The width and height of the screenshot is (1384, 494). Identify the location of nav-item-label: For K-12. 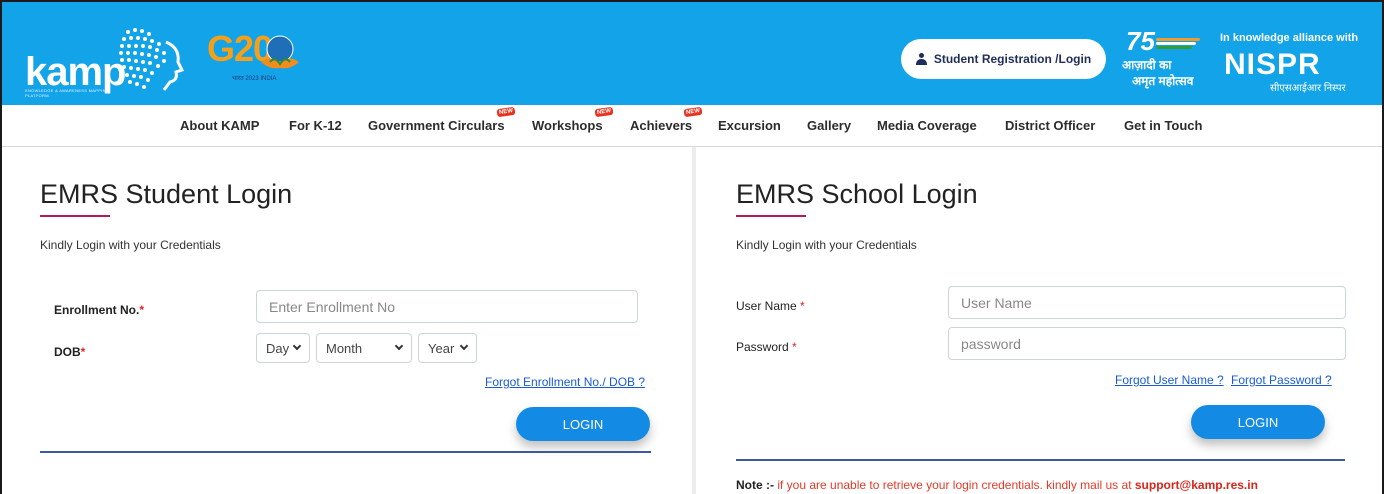
(315, 125).